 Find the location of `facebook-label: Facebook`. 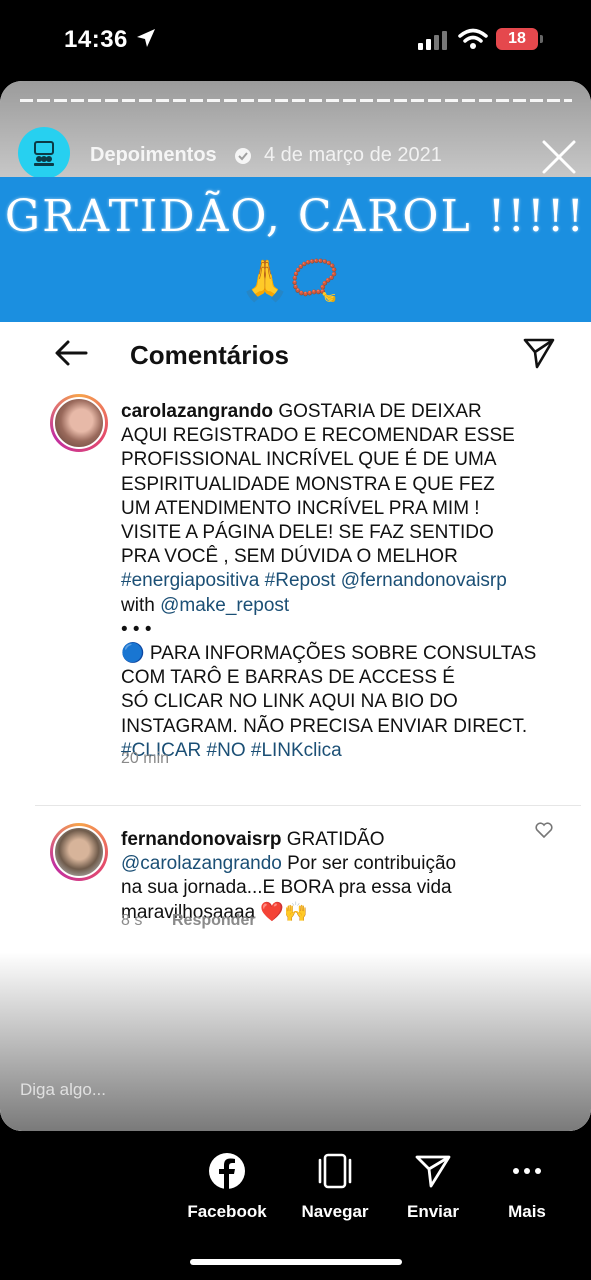

facebook-label: Facebook is located at coordinates (227, 1211).